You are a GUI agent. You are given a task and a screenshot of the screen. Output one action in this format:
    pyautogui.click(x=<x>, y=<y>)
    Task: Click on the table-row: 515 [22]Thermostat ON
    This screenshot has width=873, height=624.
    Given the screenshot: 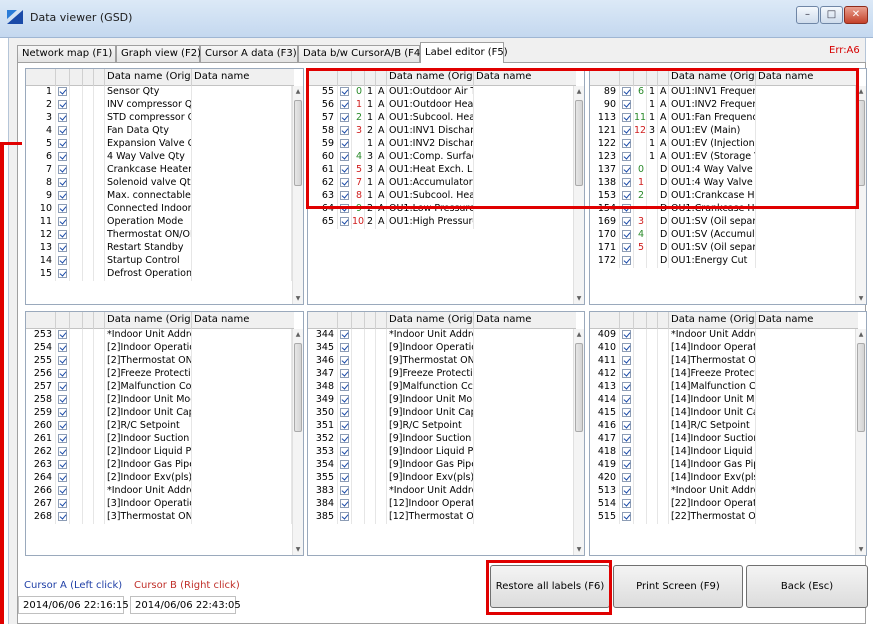 What is the action you would take?
    pyautogui.click(x=723, y=517)
    